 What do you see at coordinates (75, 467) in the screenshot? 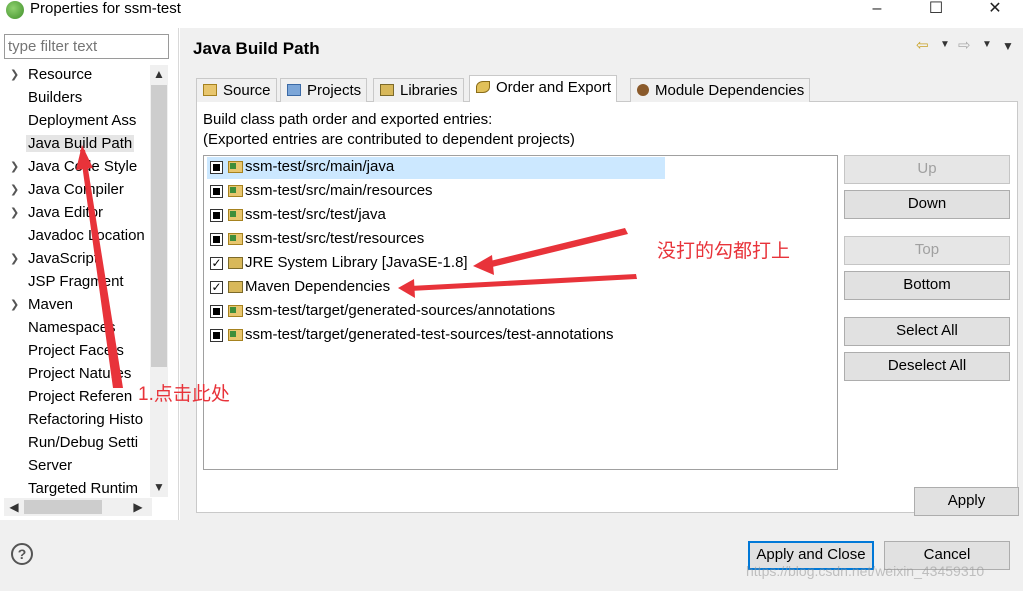
I see `tree-item-server: Server` at bounding box center [75, 467].